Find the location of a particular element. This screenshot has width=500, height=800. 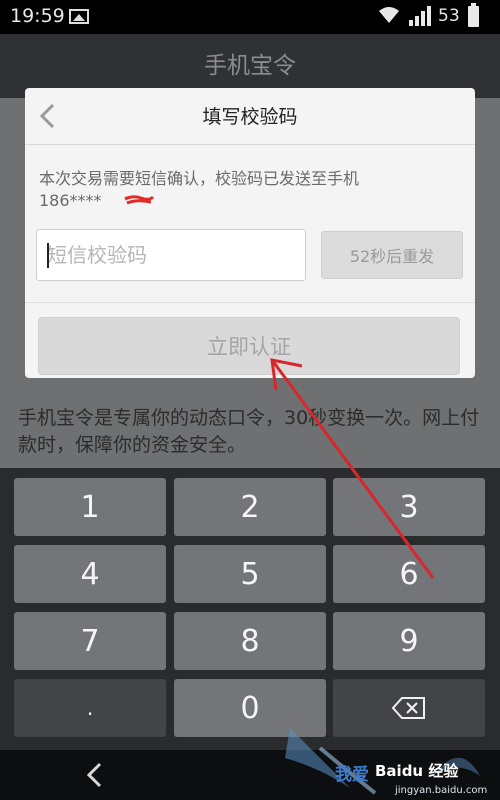

battery-level: 53 is located at coordinates (449, 16).